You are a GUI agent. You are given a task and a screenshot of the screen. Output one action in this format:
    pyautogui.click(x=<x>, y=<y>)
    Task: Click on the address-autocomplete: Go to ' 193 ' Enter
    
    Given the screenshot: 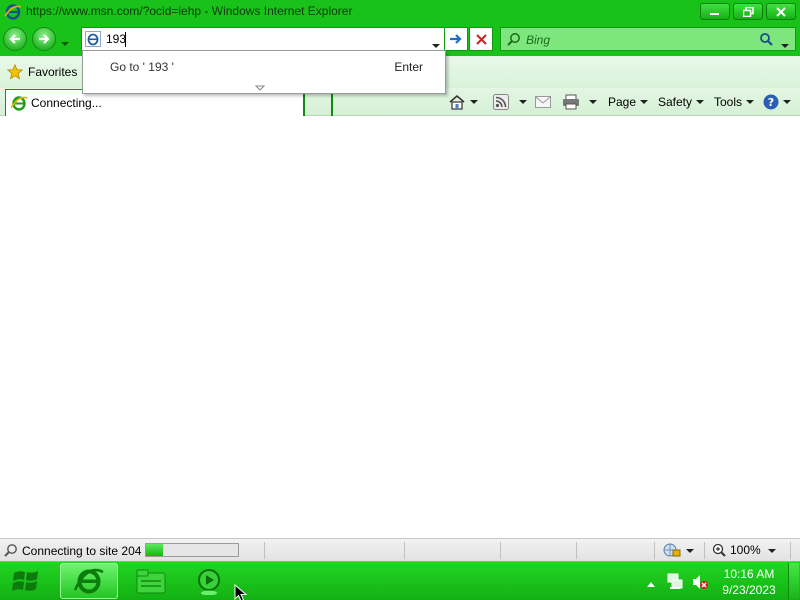 What is the action you would take?
    pyautogui.click(x=264, y=72)
    